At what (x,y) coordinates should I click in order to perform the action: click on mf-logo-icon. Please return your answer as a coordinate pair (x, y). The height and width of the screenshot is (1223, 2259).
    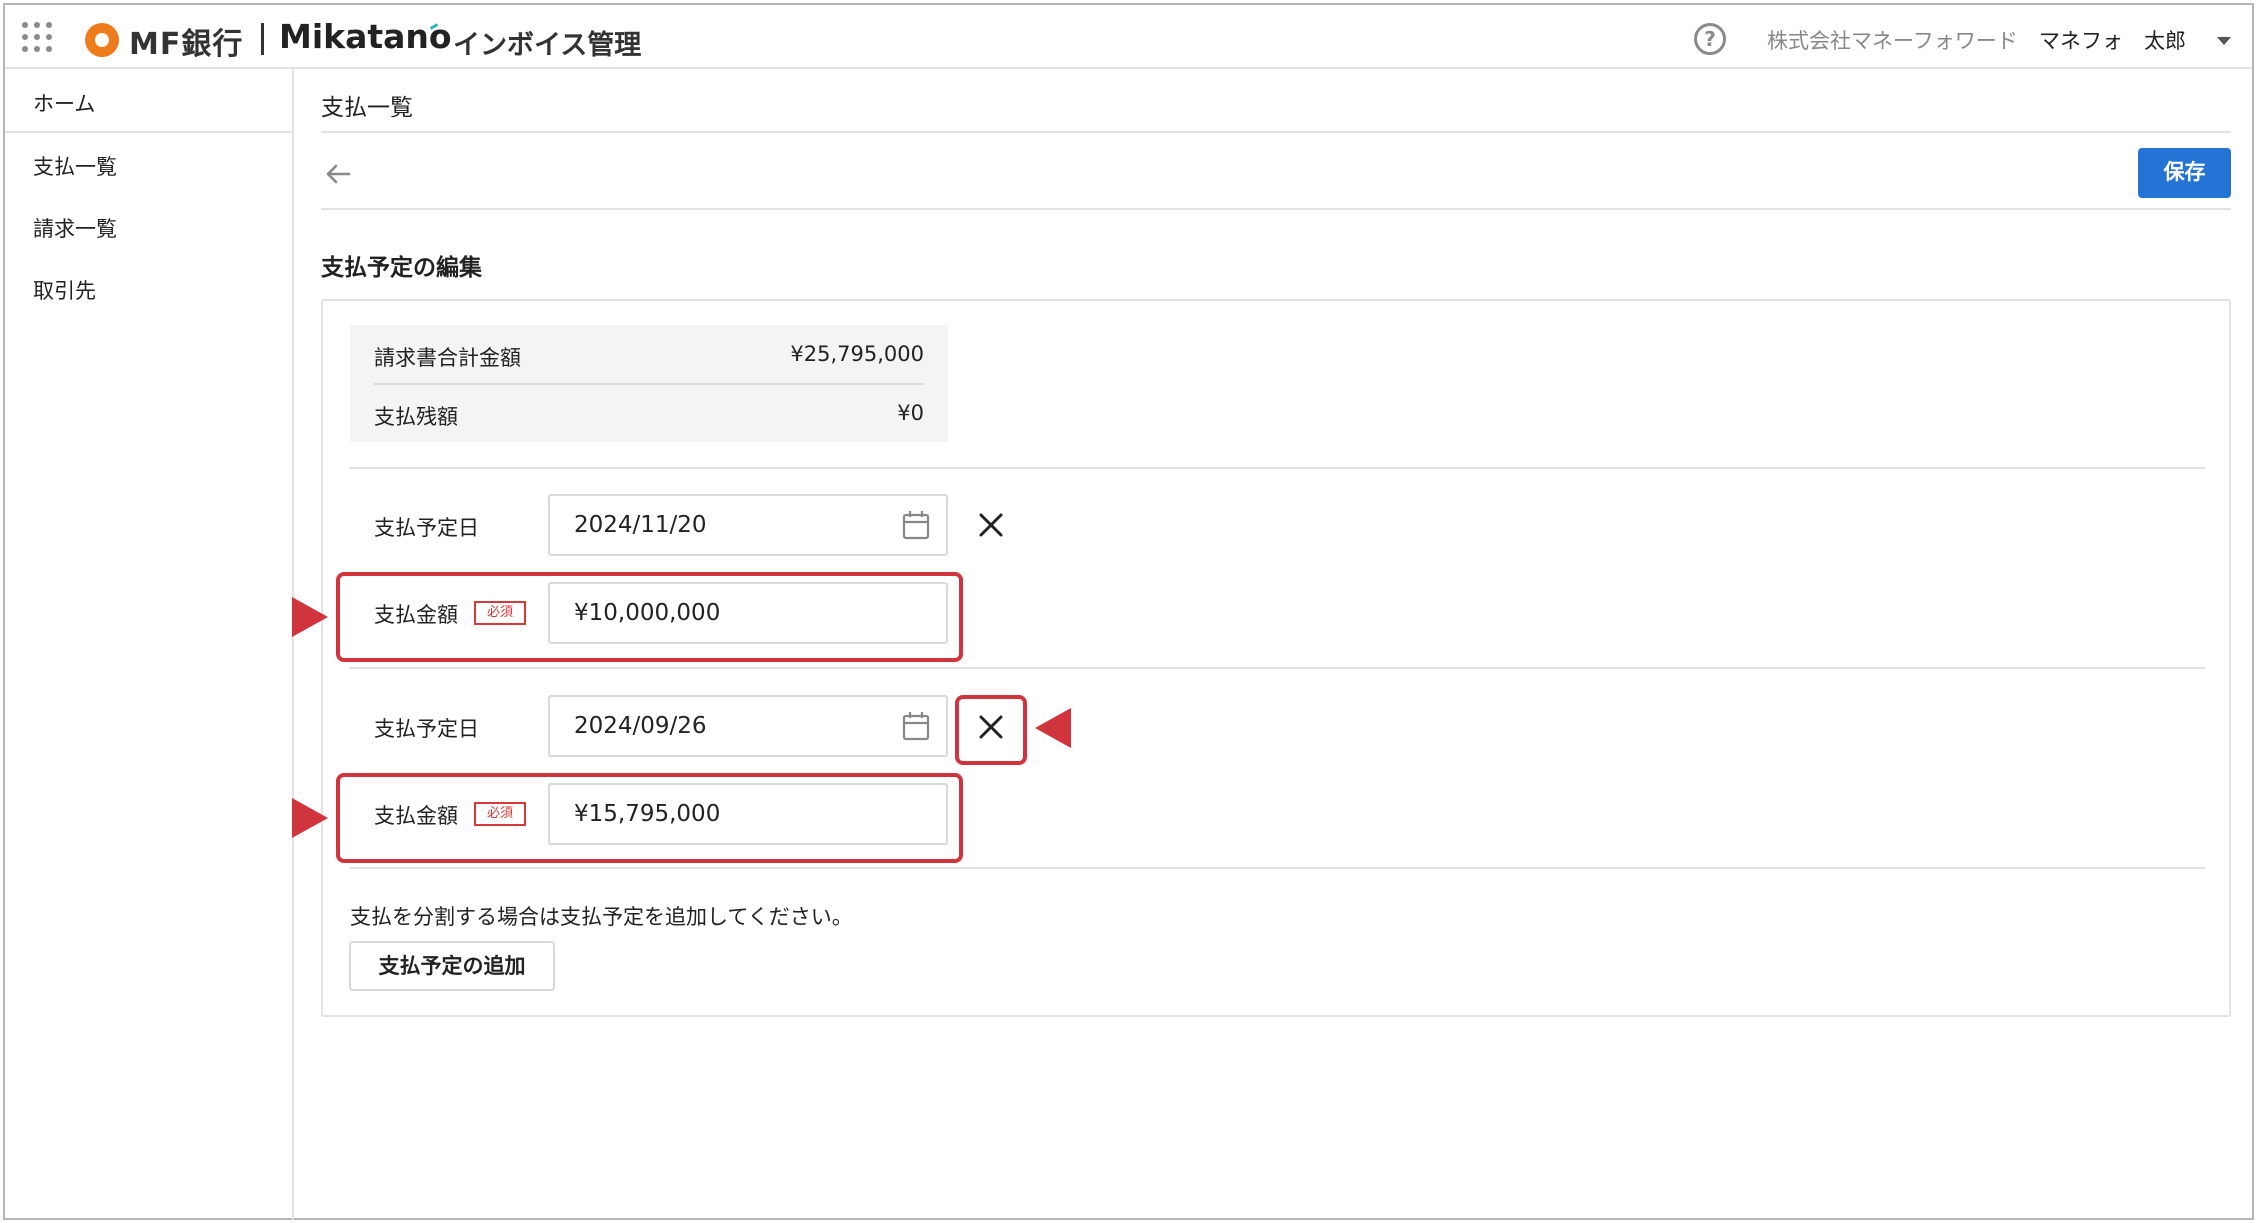
    Looking at the image, I should click on (102, 40).